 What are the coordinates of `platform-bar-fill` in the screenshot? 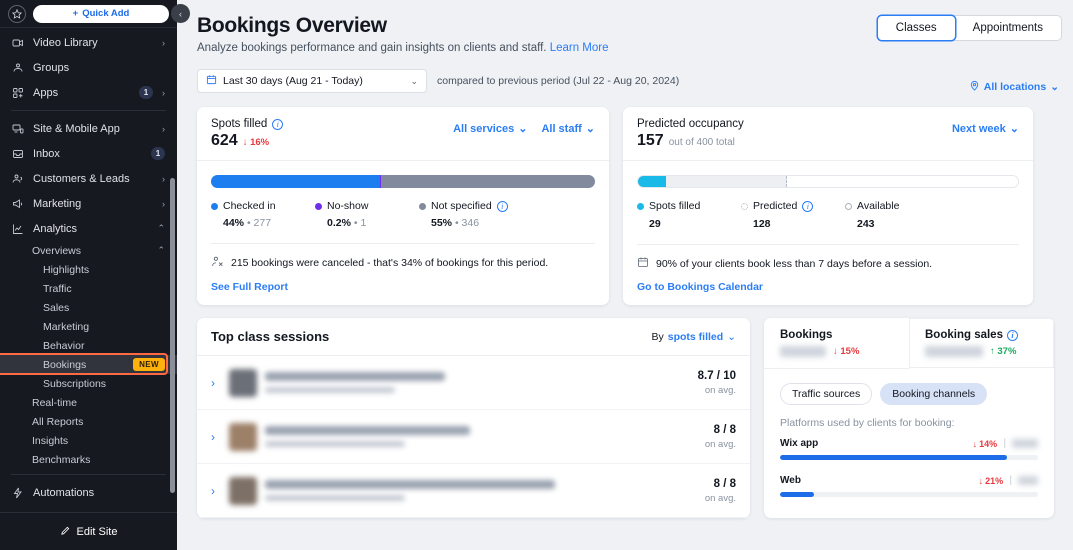 It's located at (797, 494).